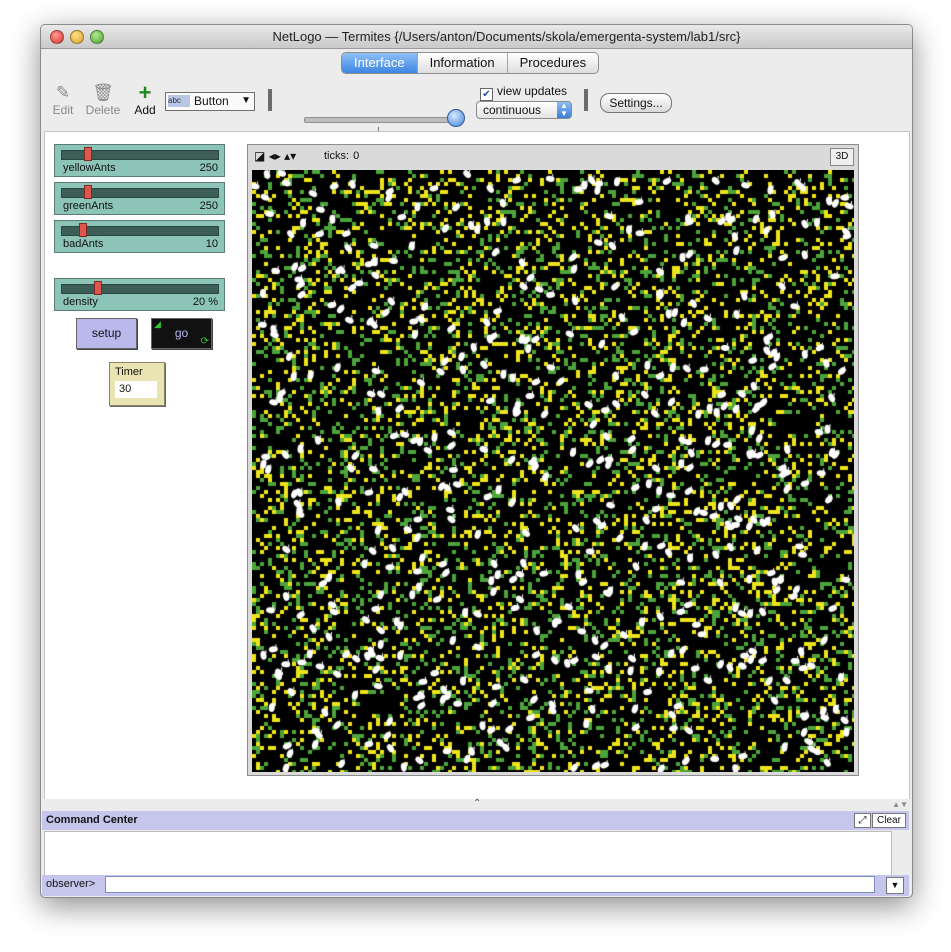 Image resolution: width=951 pixels, height=952 pixels. What do you see at coordinates (136, 389) in the screenshot?
I see `monitor-value: 30` at bounding box center [136, 389].